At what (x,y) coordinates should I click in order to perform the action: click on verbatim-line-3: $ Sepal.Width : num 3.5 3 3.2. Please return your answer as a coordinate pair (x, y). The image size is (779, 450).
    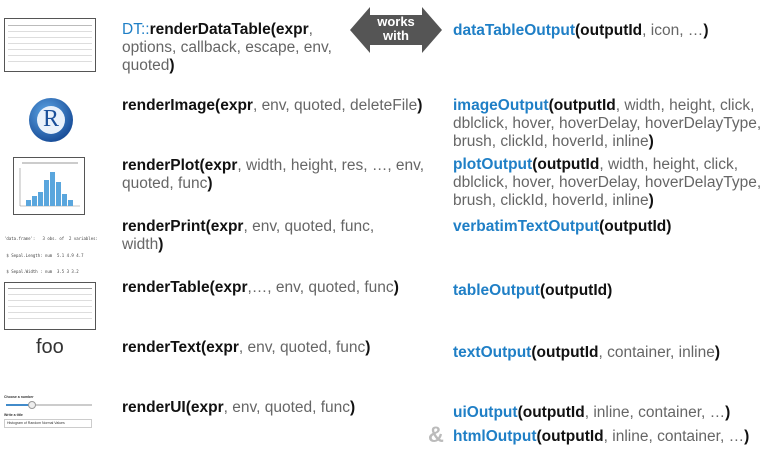
    Looking at the image, I should click on (41, 271).